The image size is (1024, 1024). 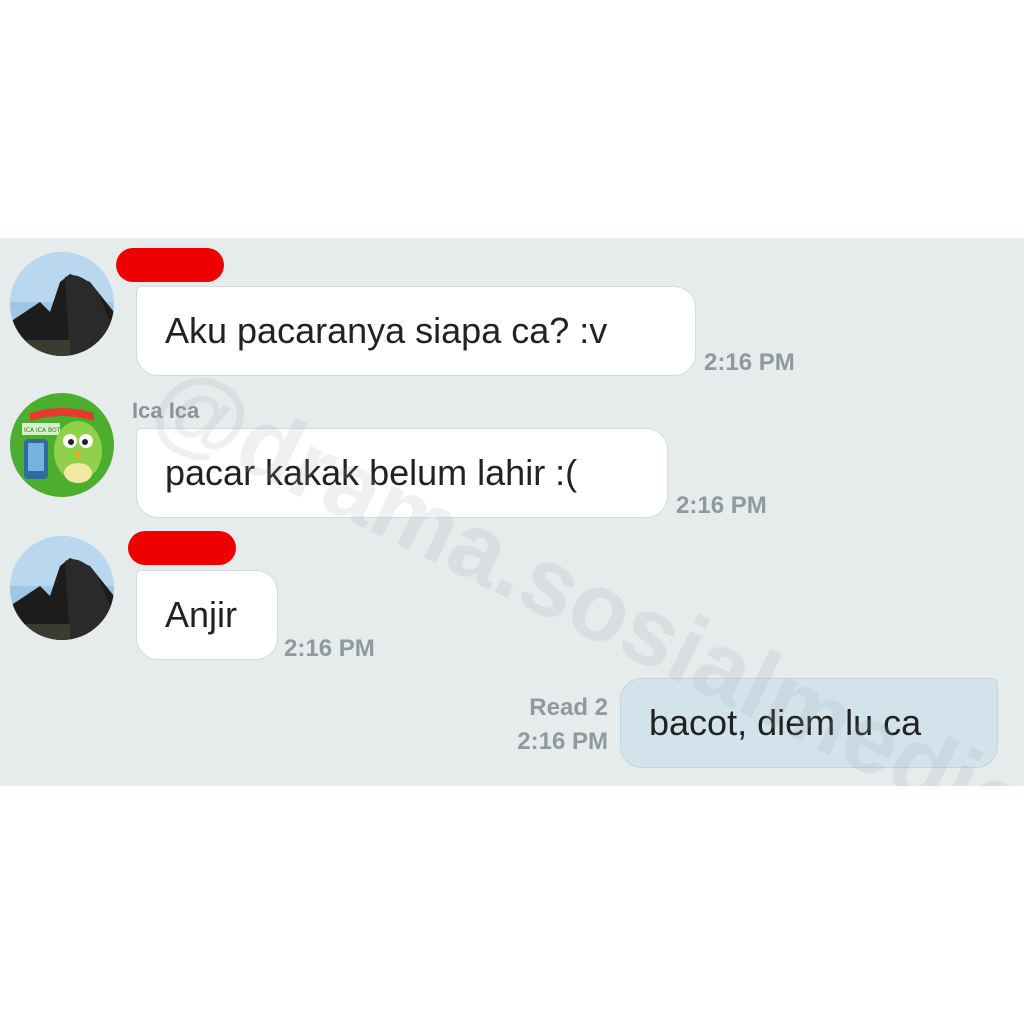 I want to click on bot-avatar: ICA ICA BOT, so click(x=62, y=445).